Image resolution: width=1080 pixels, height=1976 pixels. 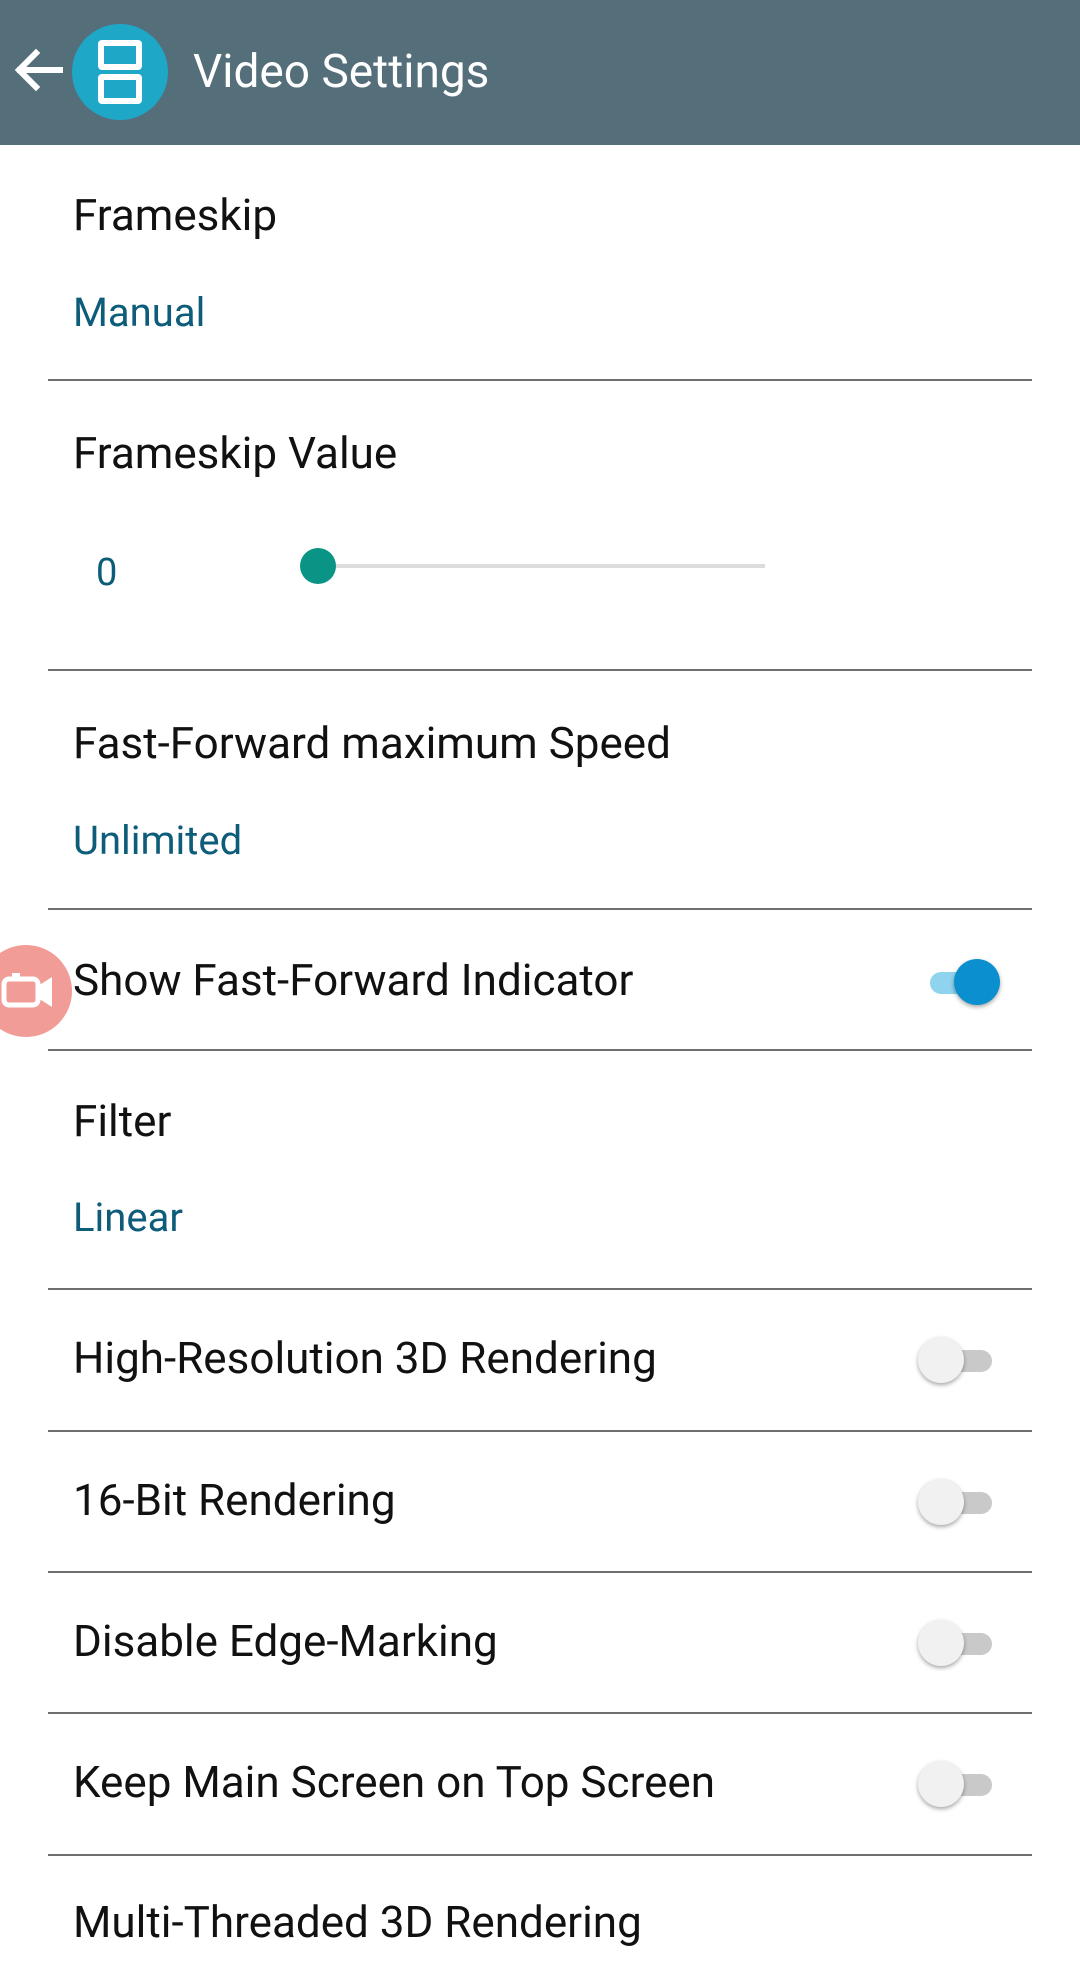 I want to click on screen-recorder-bubble, so click(x=36, y=991).